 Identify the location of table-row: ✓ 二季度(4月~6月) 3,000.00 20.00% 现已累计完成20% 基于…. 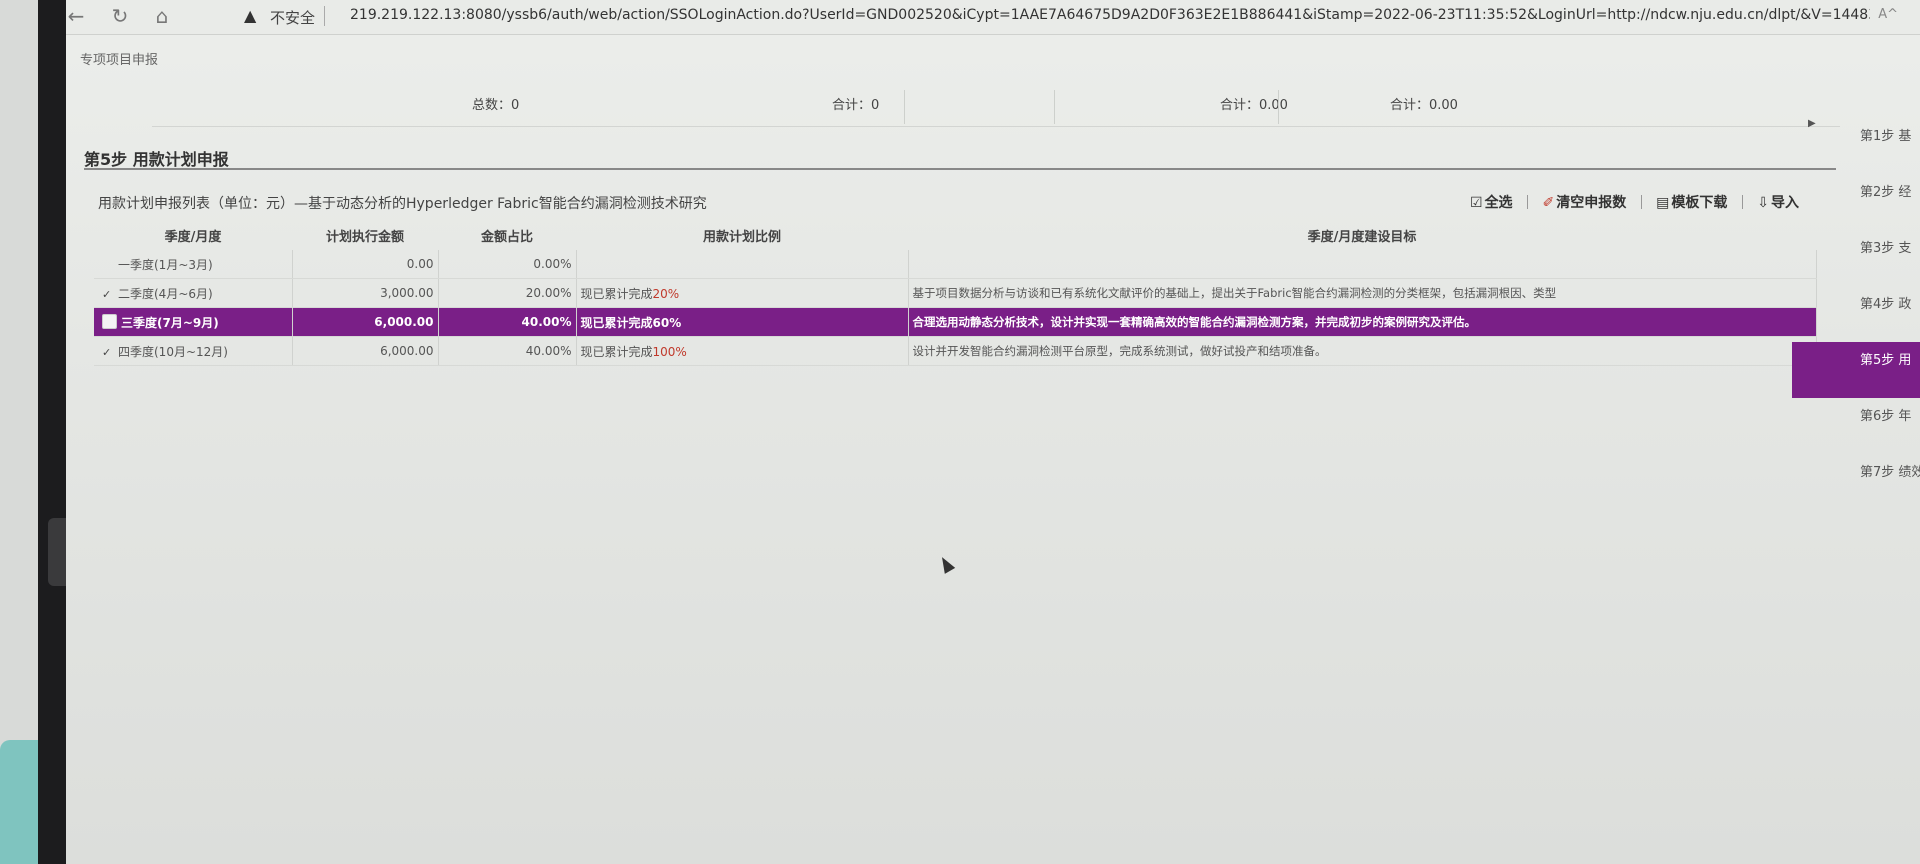
(955, 293).